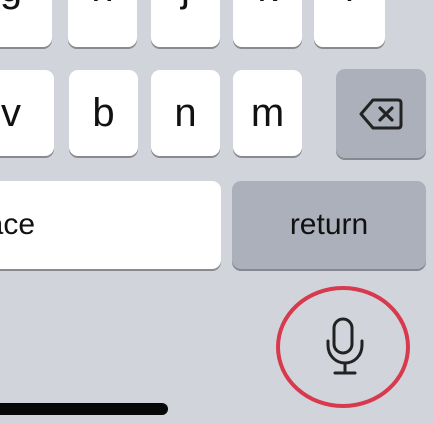 Image resolution: width=433 pixels, height=424 pixels. Describe the element at coordinates (345, 346) in the screenshot. I see `microphone-icon` at that location.